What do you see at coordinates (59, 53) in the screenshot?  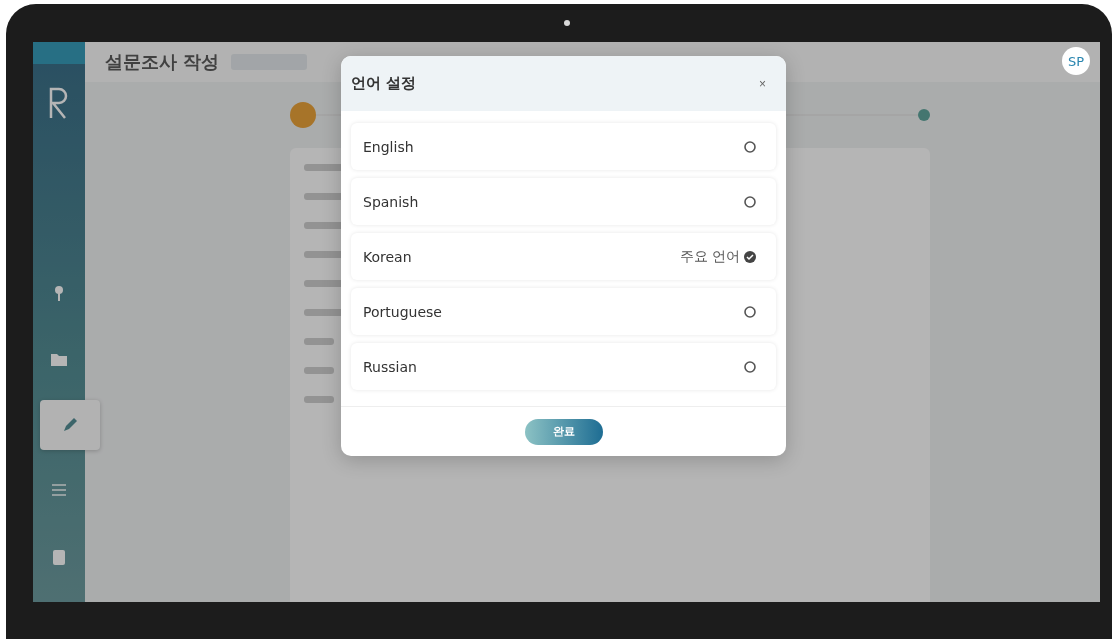 I see `sidebar-top-strip` at bounding box center [59, 53].